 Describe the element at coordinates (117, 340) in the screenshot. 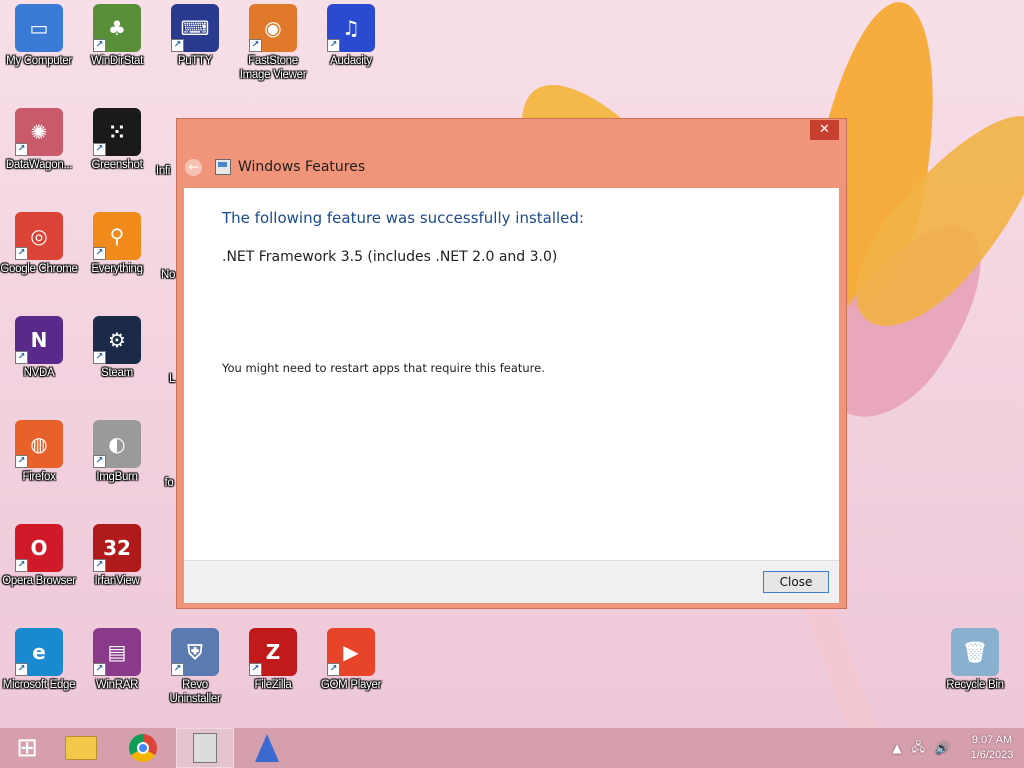

I see `steam-icon: ⚙ ↗` at that location.